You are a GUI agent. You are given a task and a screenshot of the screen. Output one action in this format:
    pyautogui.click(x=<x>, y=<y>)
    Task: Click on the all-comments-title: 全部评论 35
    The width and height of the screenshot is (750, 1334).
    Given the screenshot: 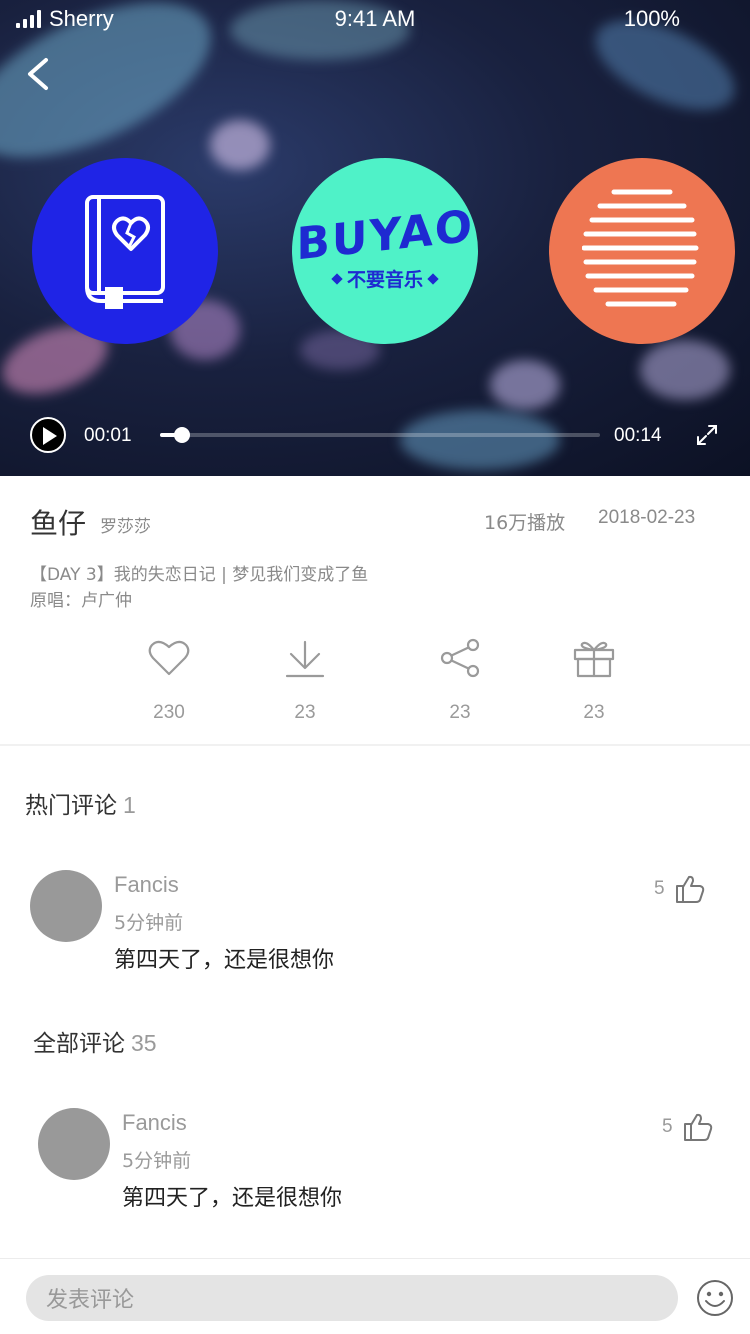 What is the action you would take?
    pyautogui.click(x=95, y=1041)
    